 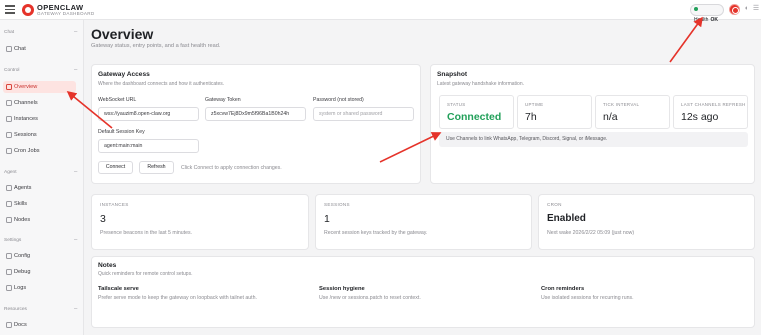 What do you see at coordinates (122, 34) in the screenshot?
I see `page-title: Overview` at bounding box center [122, 34].